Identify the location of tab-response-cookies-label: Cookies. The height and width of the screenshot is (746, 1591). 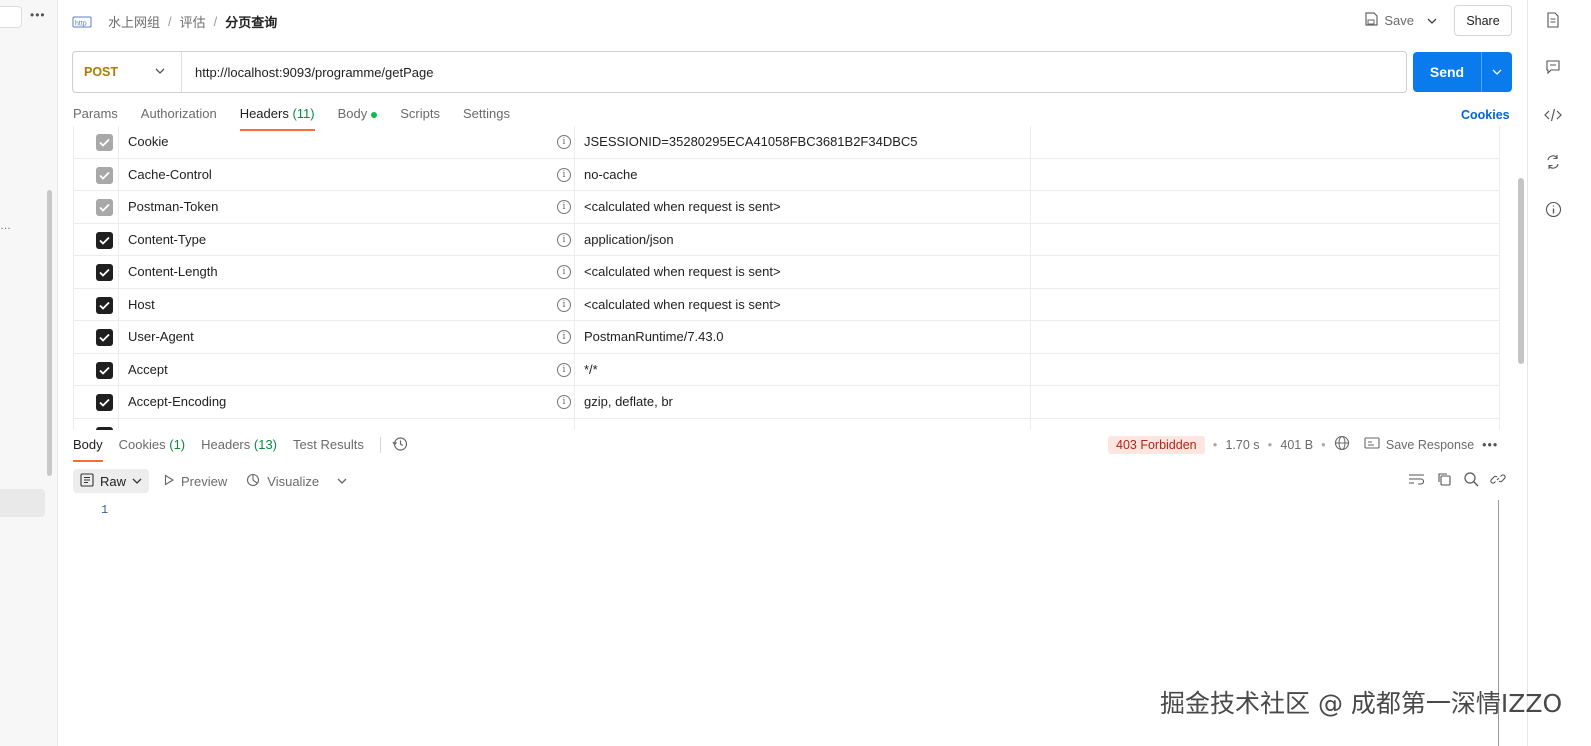
(142, 444).